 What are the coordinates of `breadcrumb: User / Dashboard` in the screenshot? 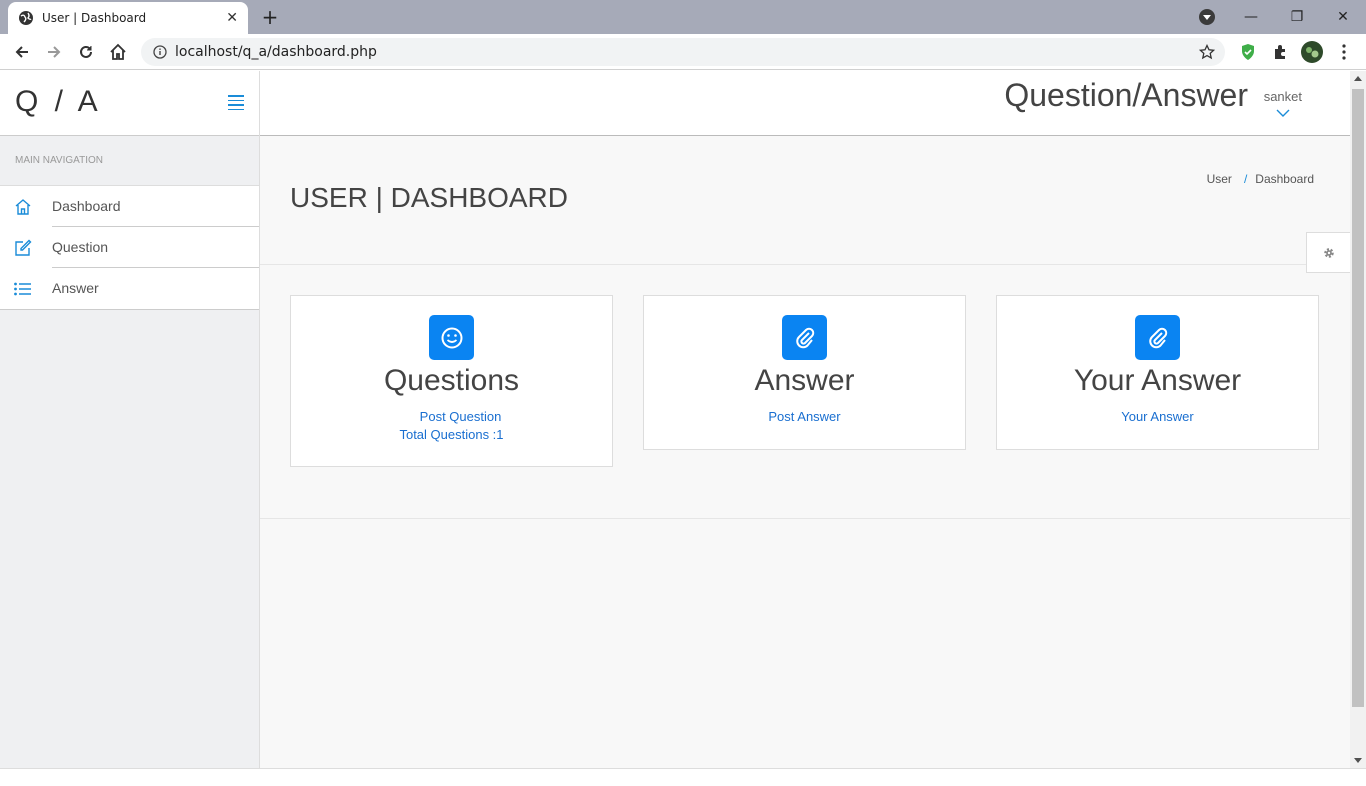 It's located at (1260, 179).